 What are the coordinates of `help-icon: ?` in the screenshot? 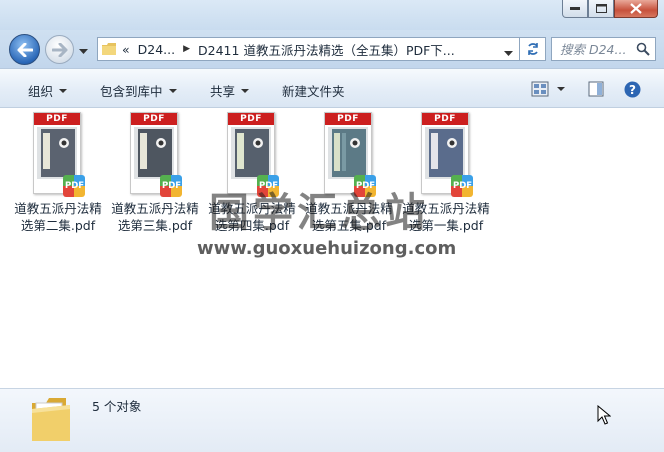 It's located at (632, 89).